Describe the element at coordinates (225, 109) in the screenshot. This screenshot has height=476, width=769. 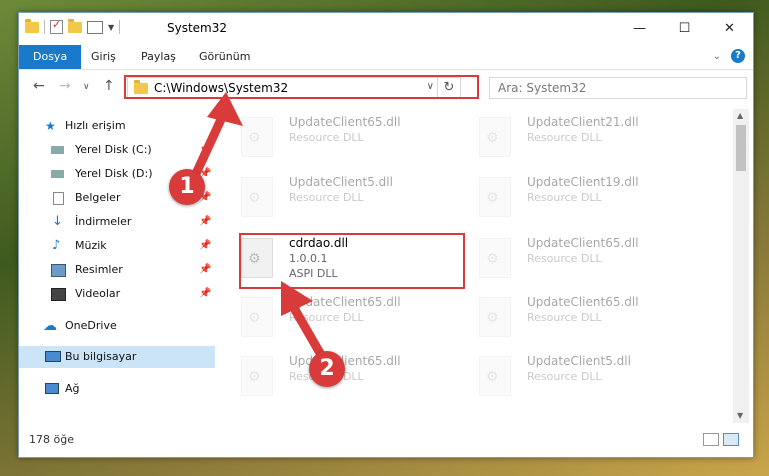
I see `arrow-1-head` at that location.